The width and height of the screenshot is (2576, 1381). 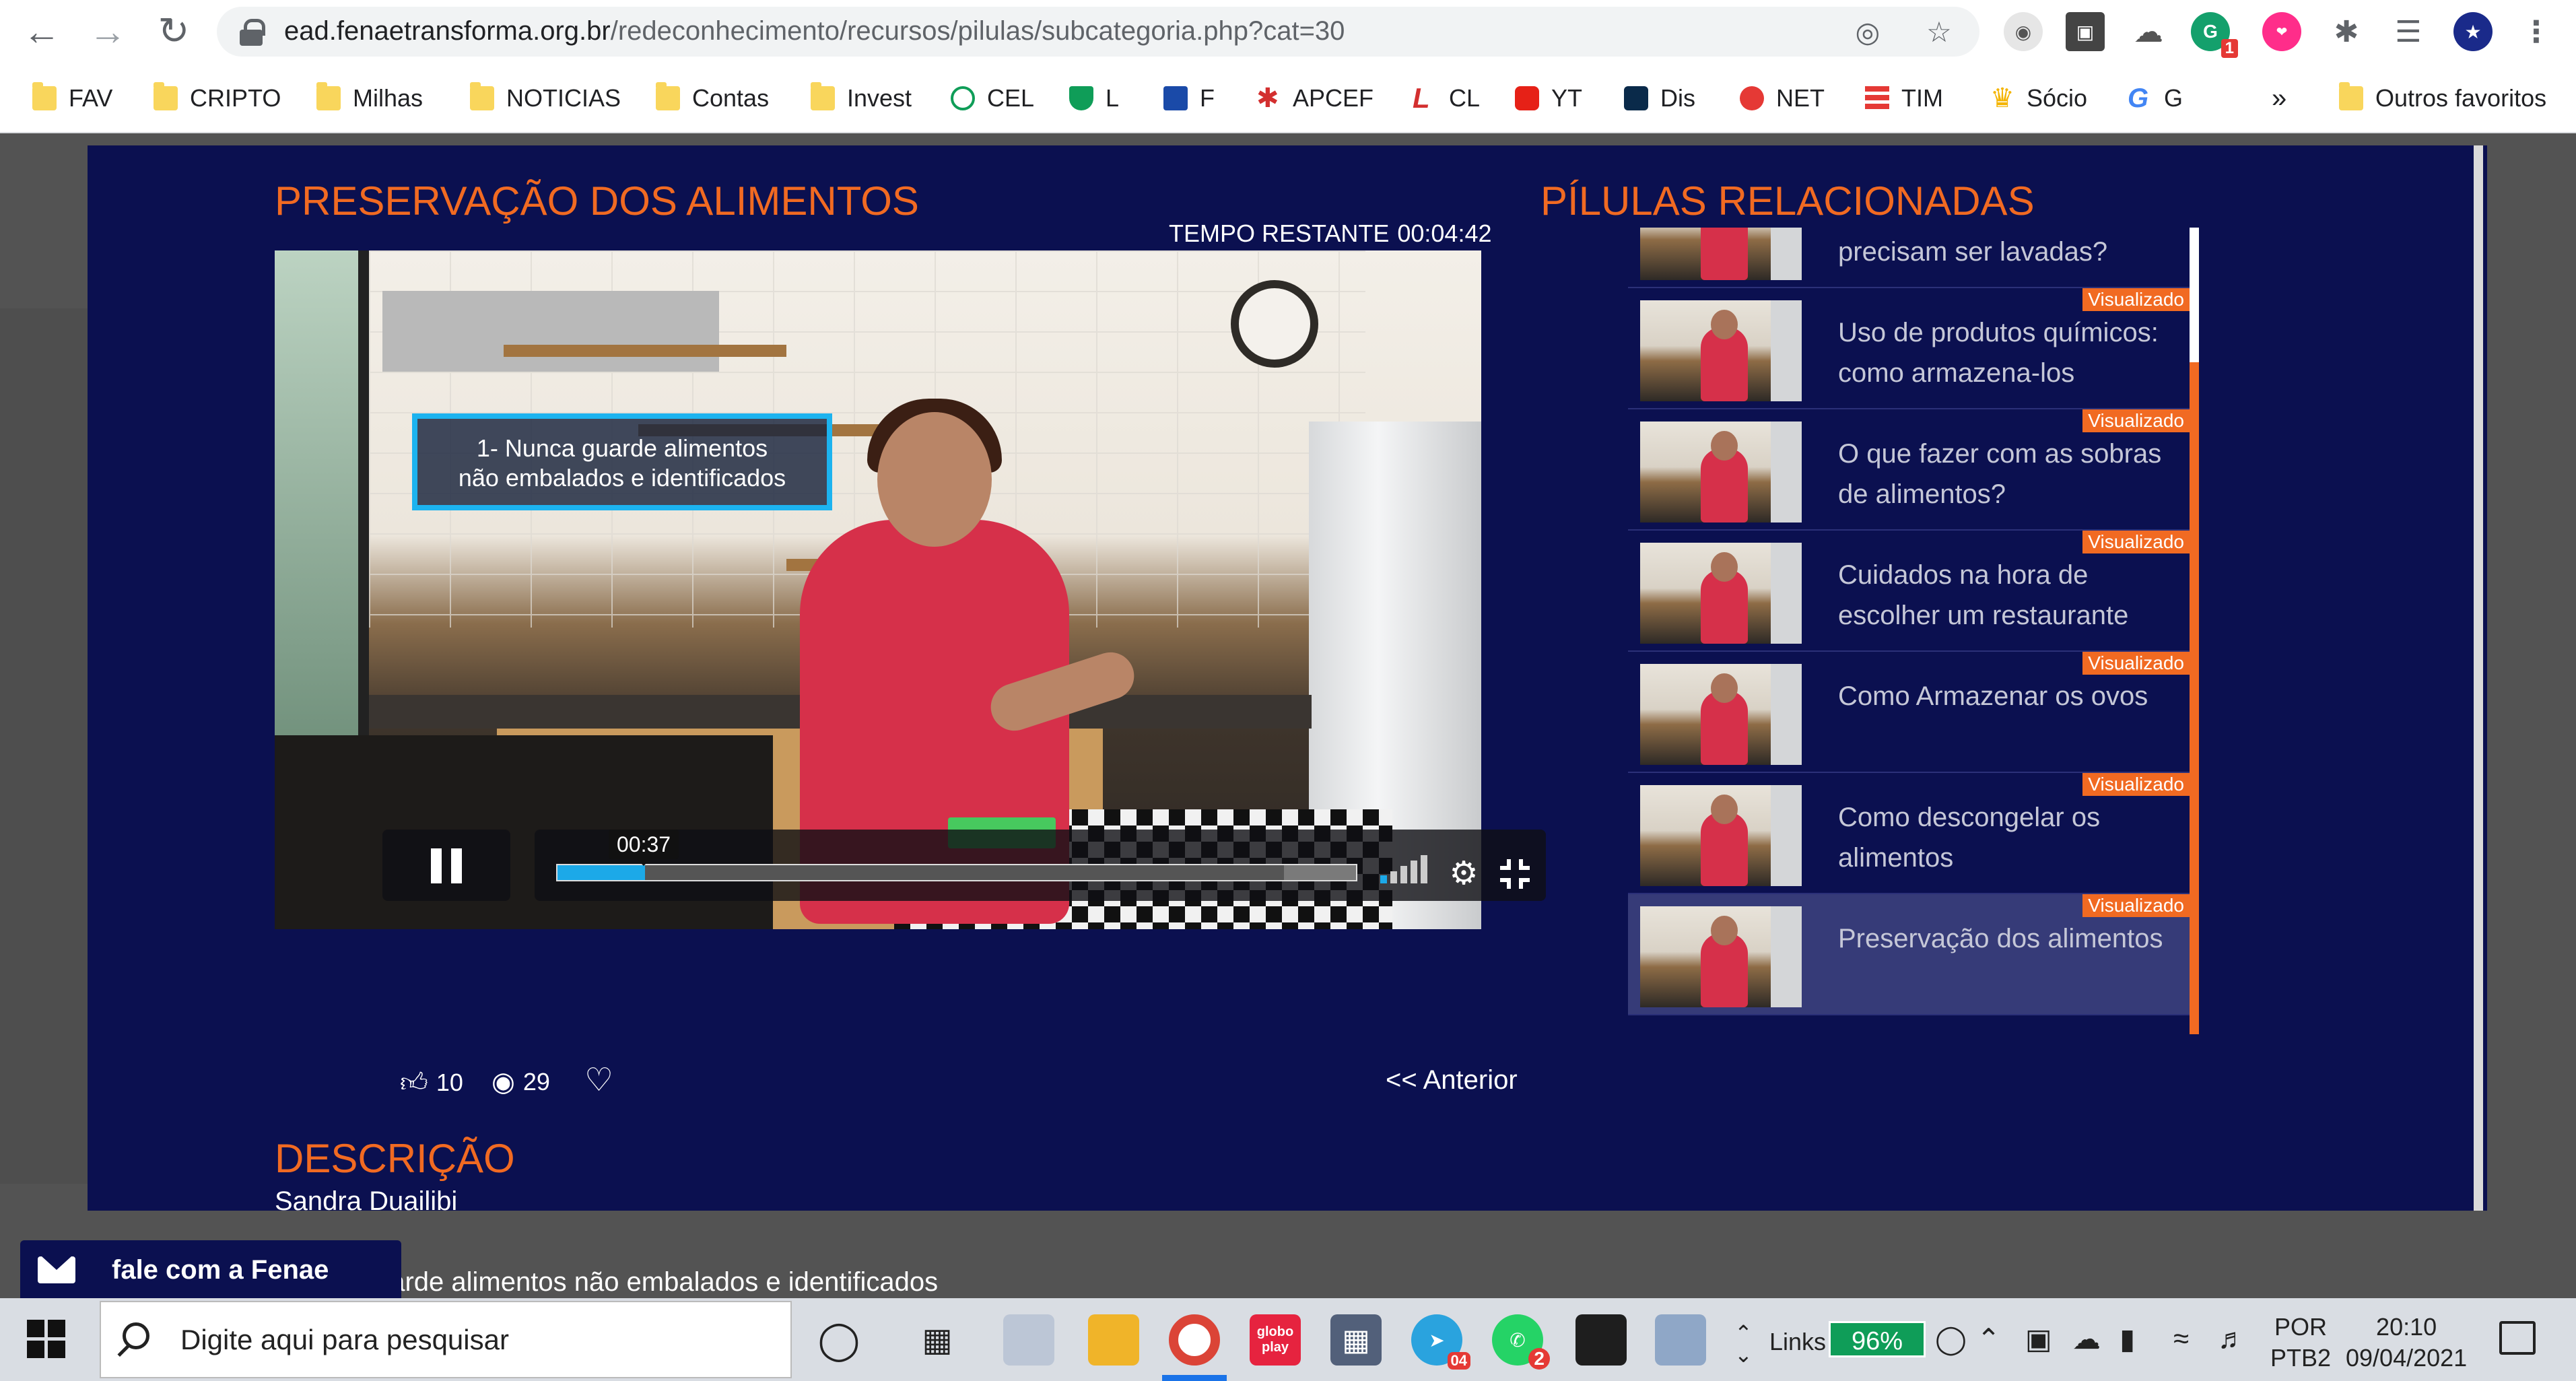 What do you see at coordinates (598, 1080) in the screenshot?
I see `heart-icon: ♡` at bounding box center [598, 1080].